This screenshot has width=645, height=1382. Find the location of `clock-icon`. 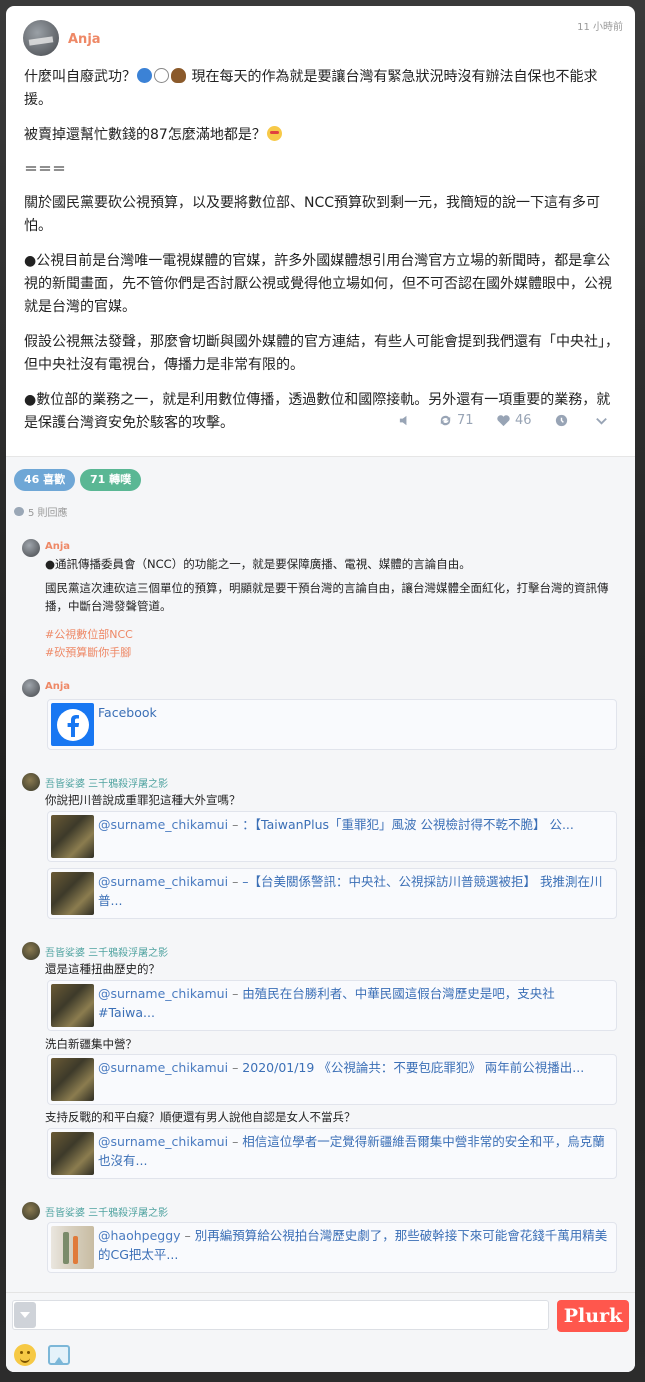

clock-icon is located at coordinates (561, 420).